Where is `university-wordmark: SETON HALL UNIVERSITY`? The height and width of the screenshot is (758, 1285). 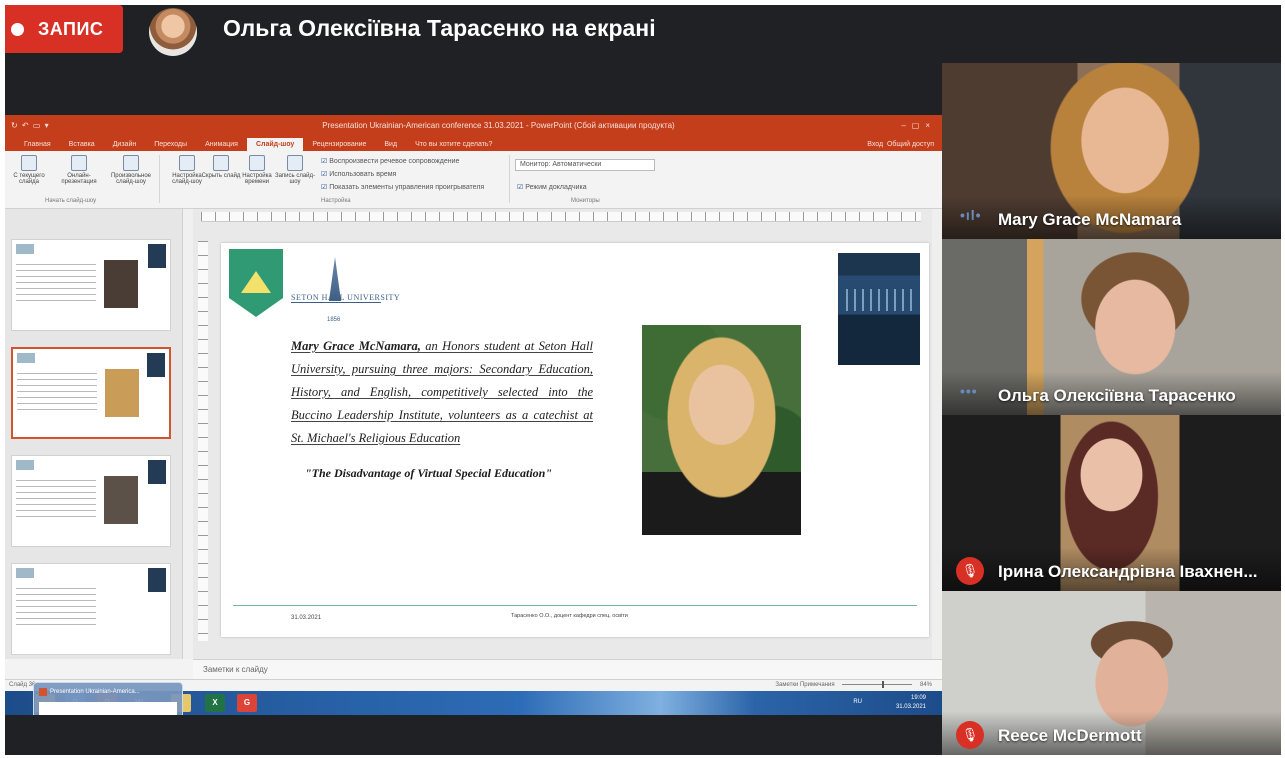
university-wordmark: SETON HALL UNIVERSITY is located at coordinates (346, 298).